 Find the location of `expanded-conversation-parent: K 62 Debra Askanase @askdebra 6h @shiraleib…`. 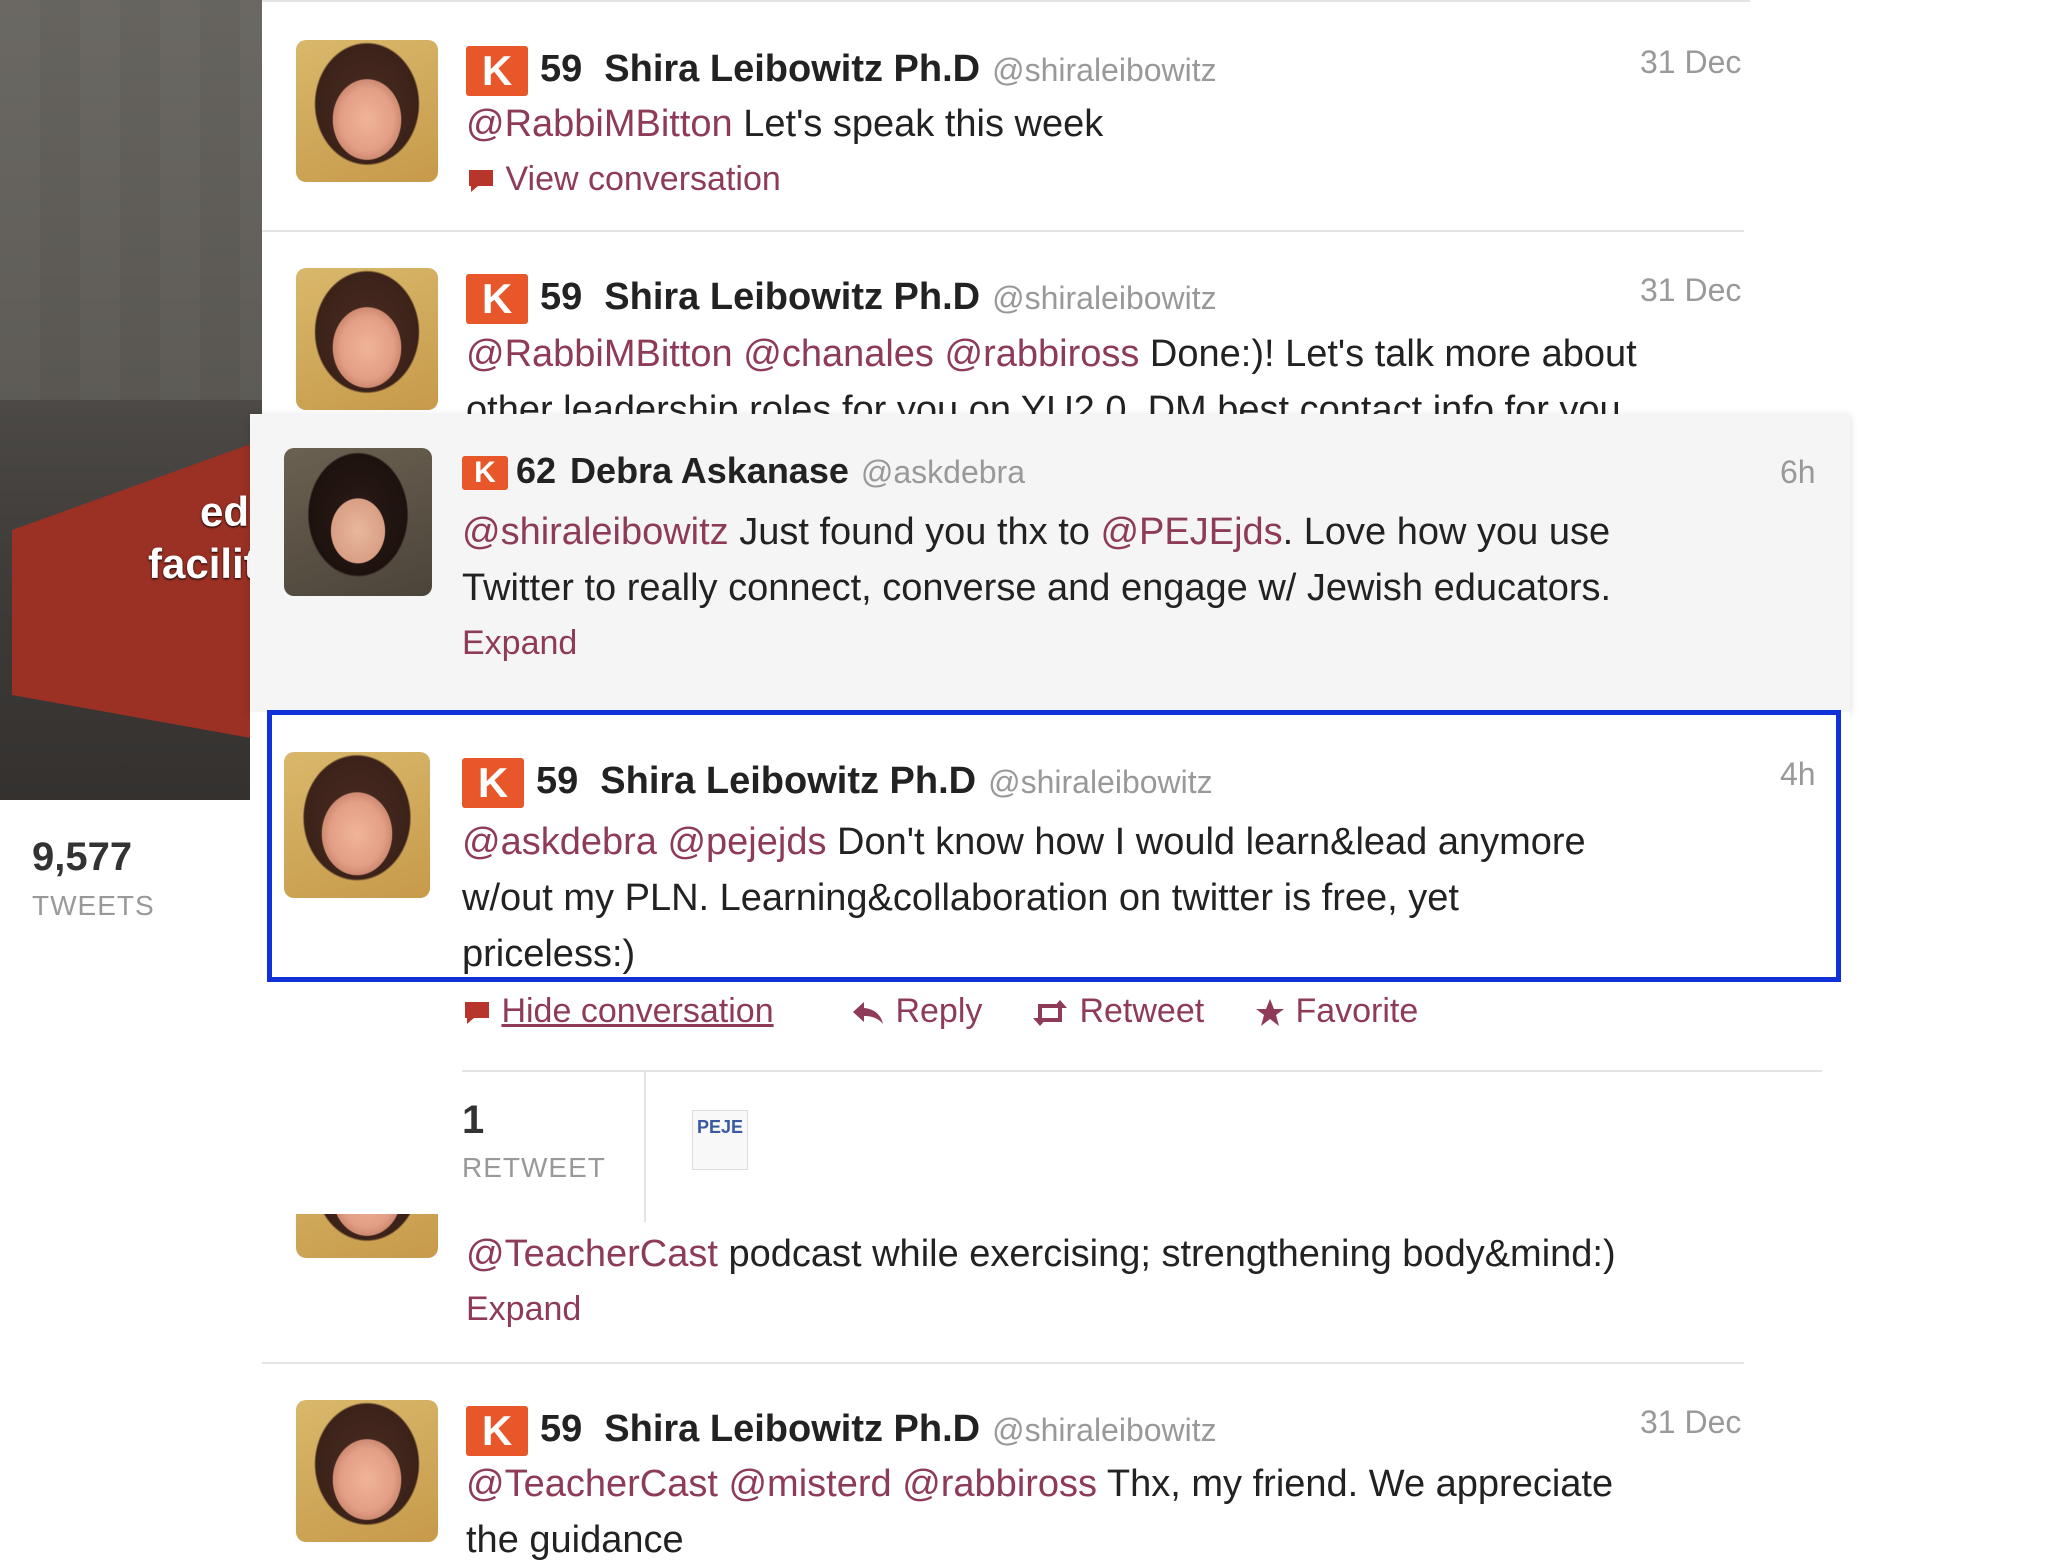

expanded-conversation-parent: K 62 Debra Askanase @askdebra 6h @shiraleib… is located at coordinates (1050, 563).